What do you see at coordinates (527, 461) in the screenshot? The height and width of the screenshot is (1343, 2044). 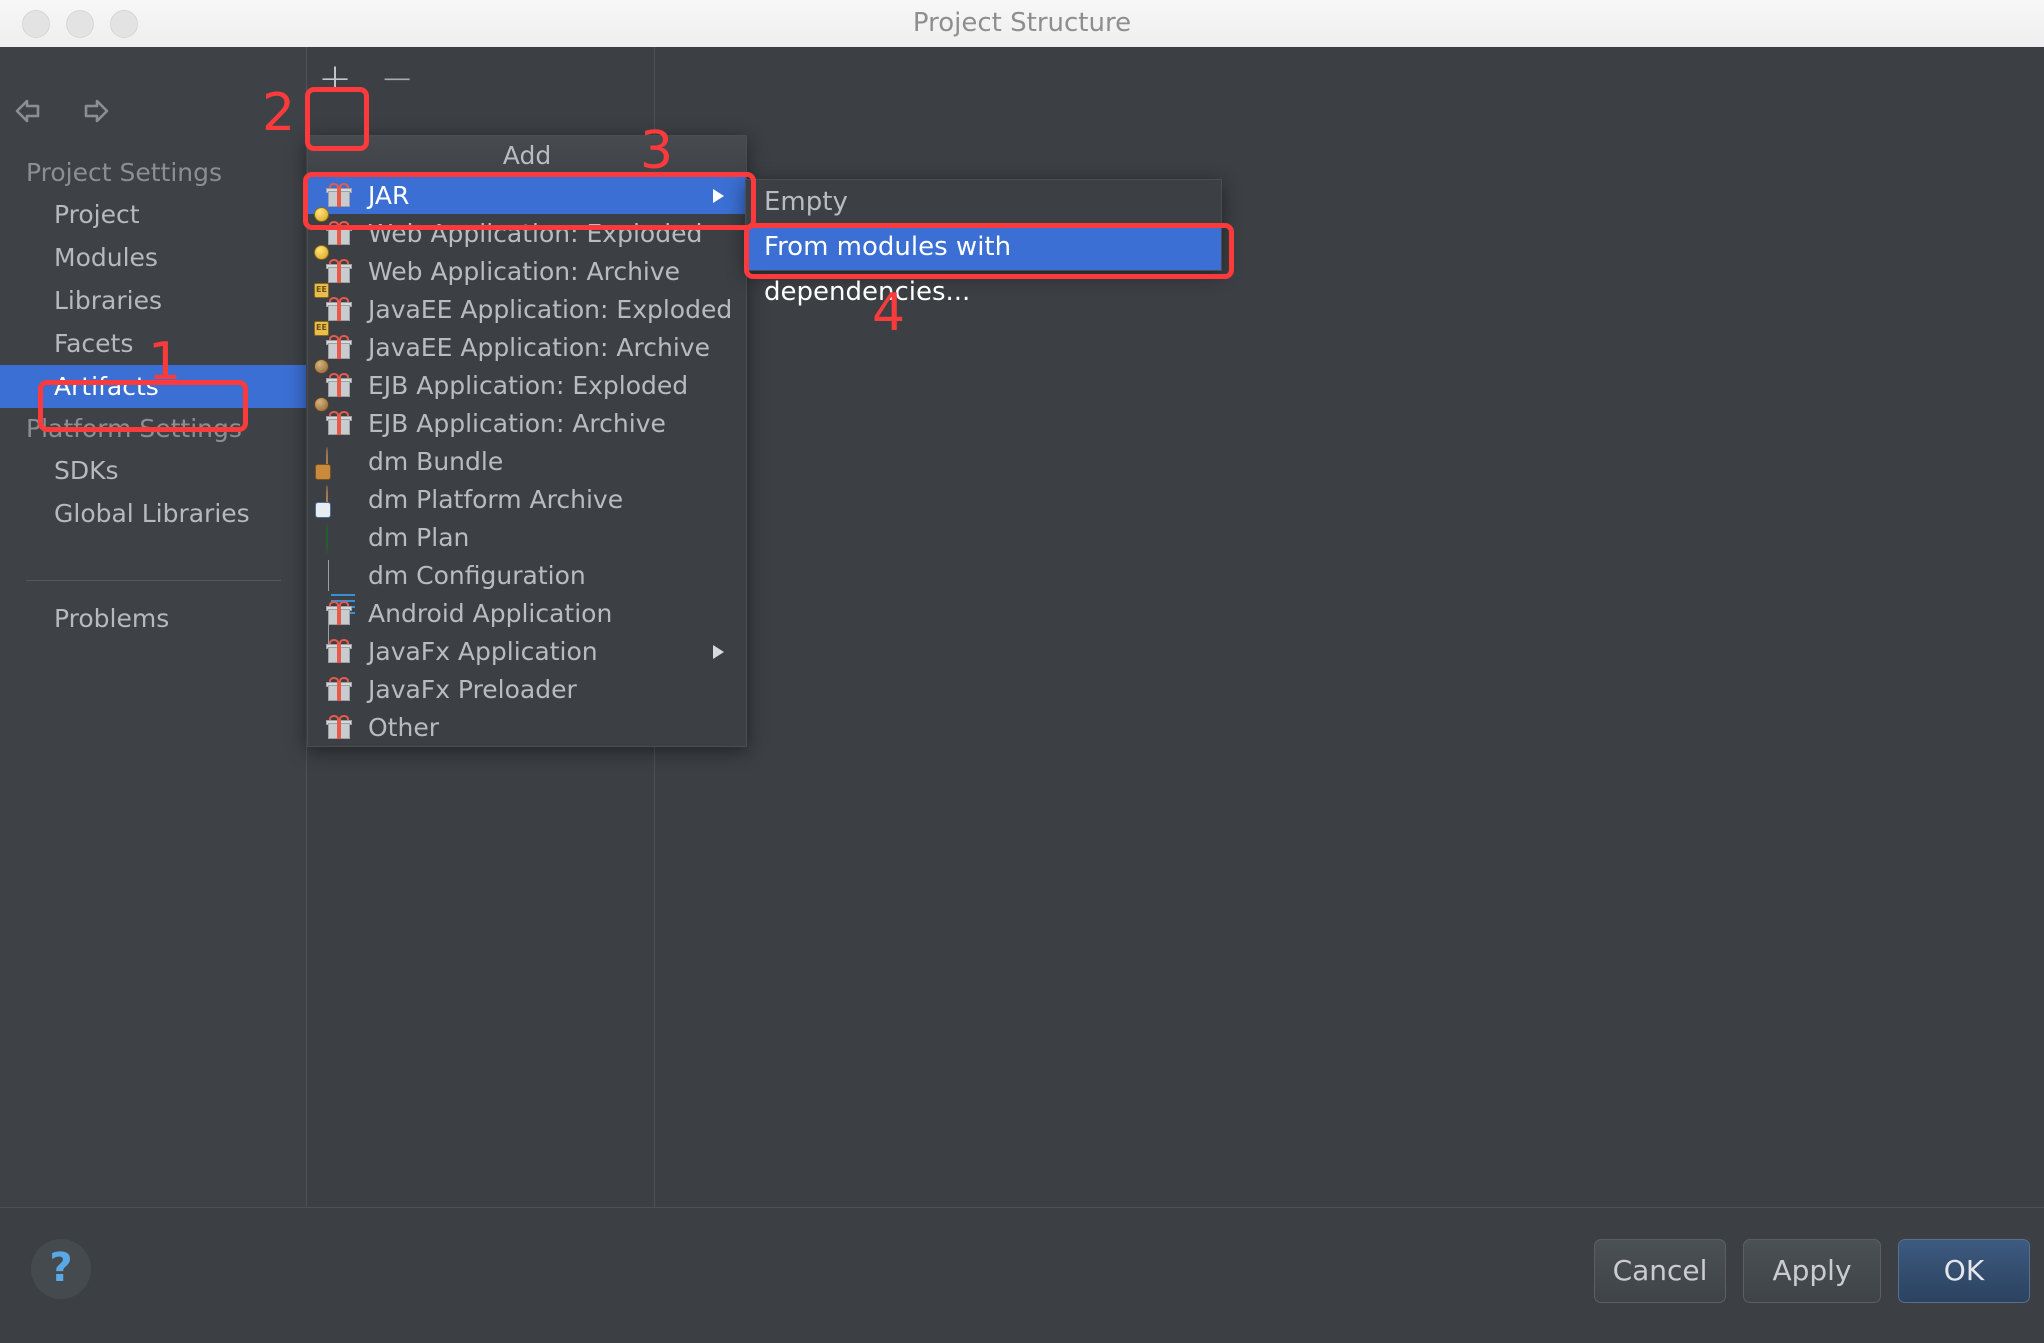 I see `menu-item-dm-bundle: dm Bundle` at bounding box center [527, 461].